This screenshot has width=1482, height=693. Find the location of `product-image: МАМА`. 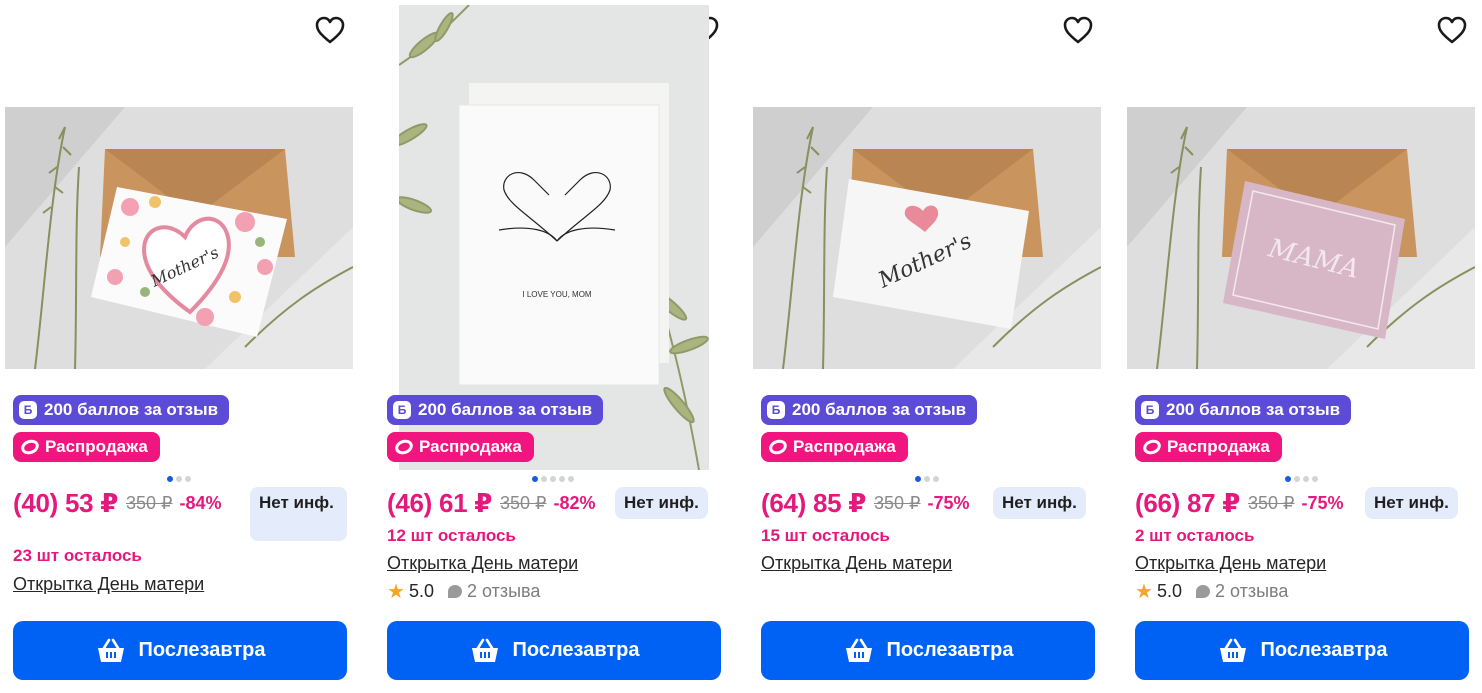

product-image: МАМА is located at coordinates (1301, 238).